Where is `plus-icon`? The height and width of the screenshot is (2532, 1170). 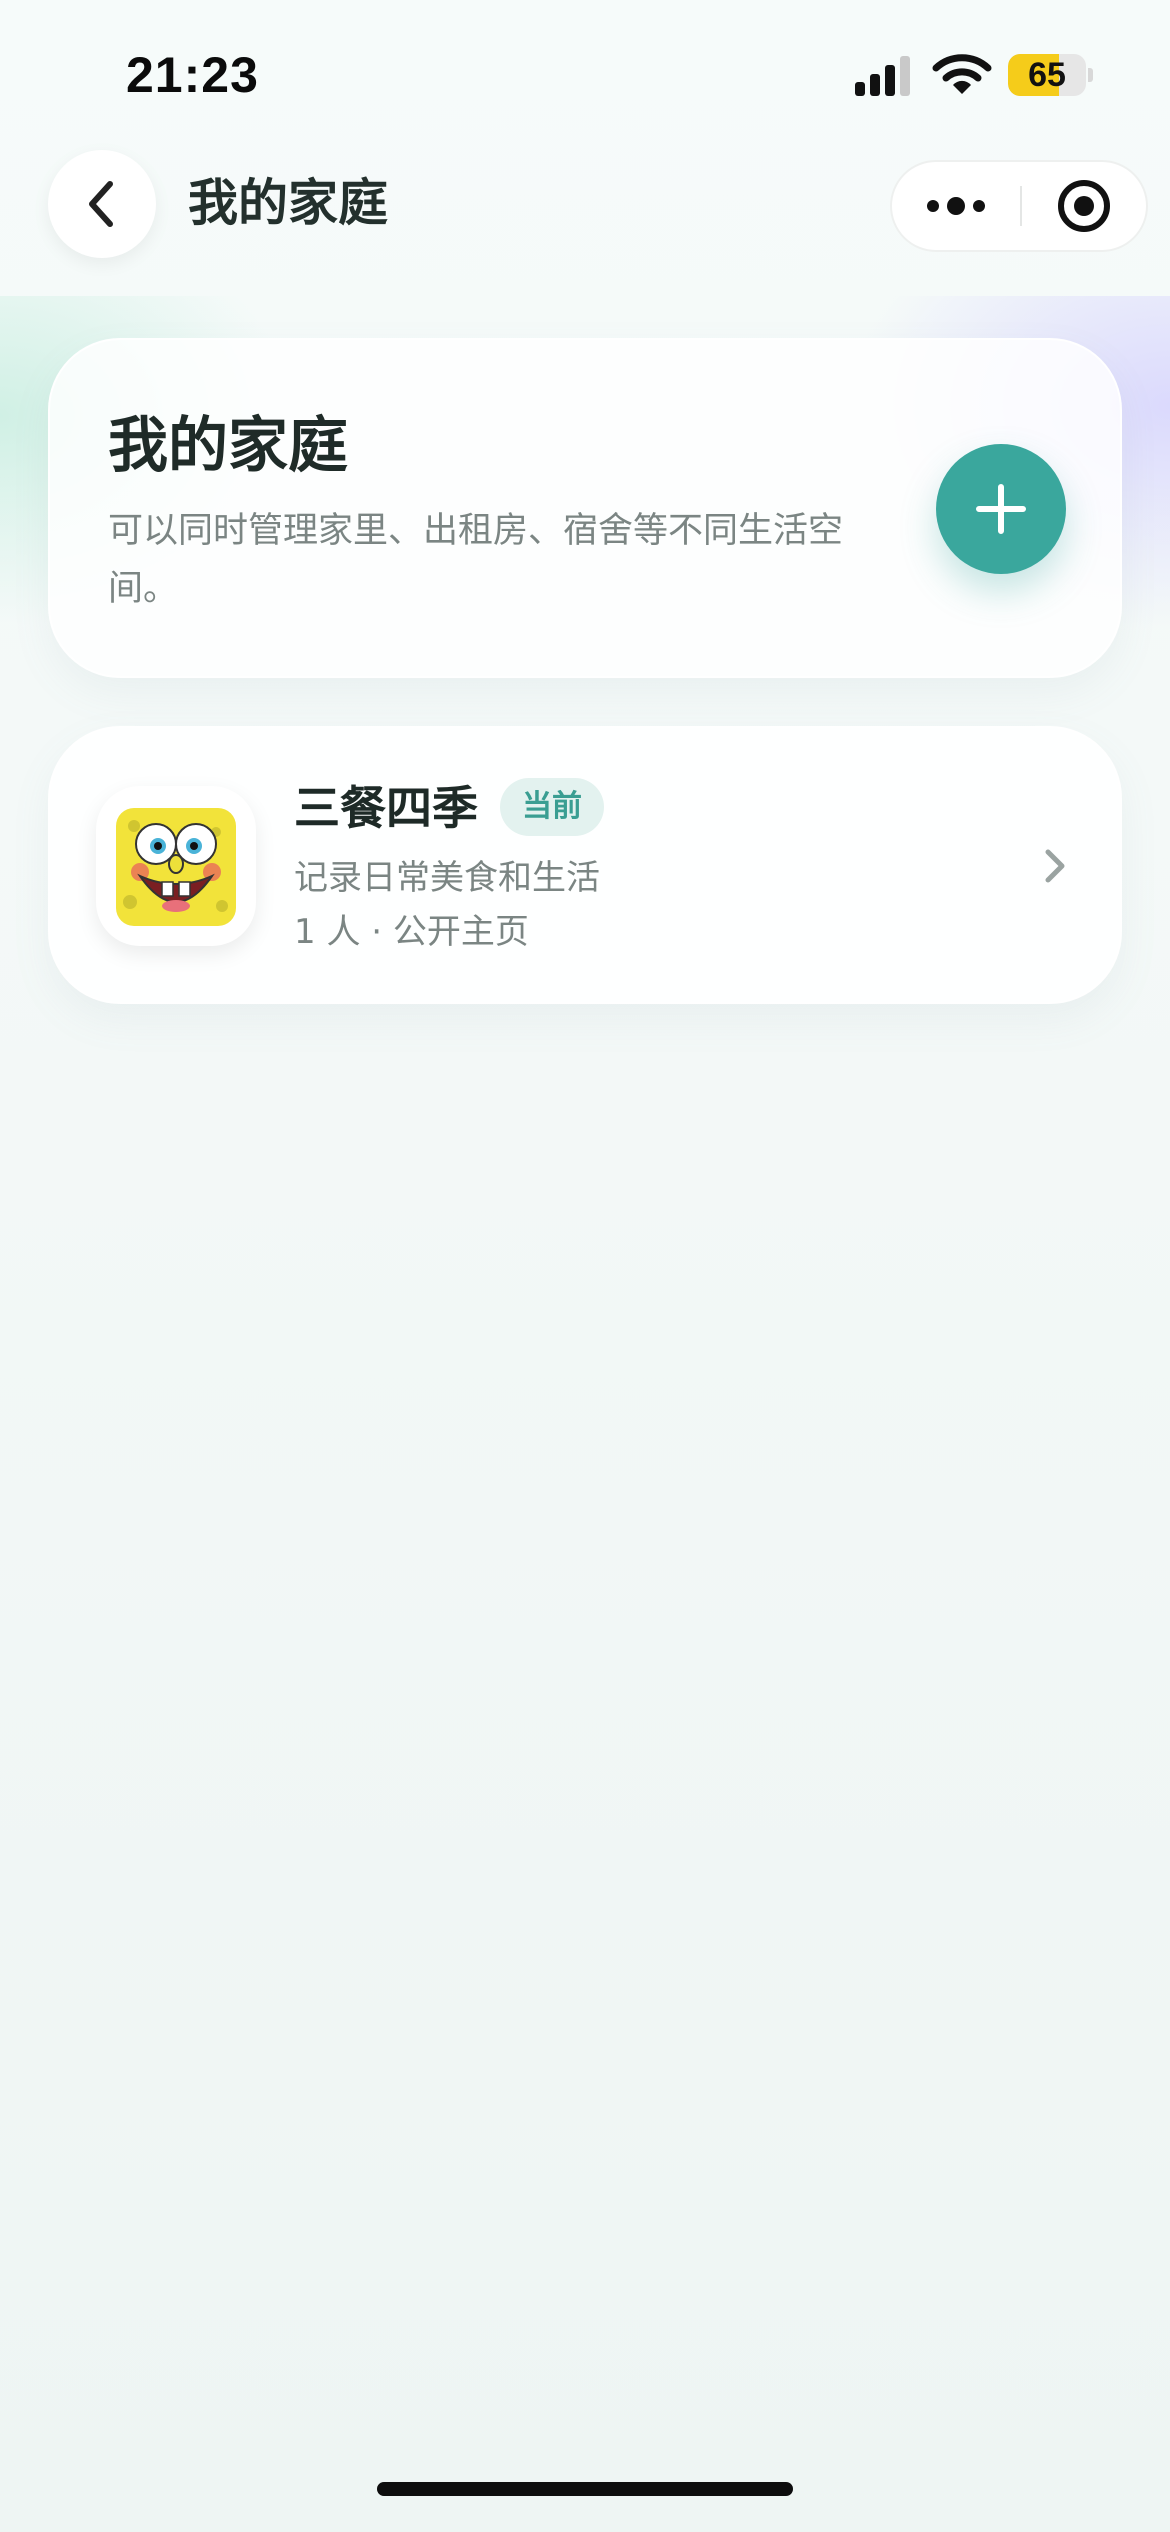 plus-icon is located at coordinates (1001, 509).